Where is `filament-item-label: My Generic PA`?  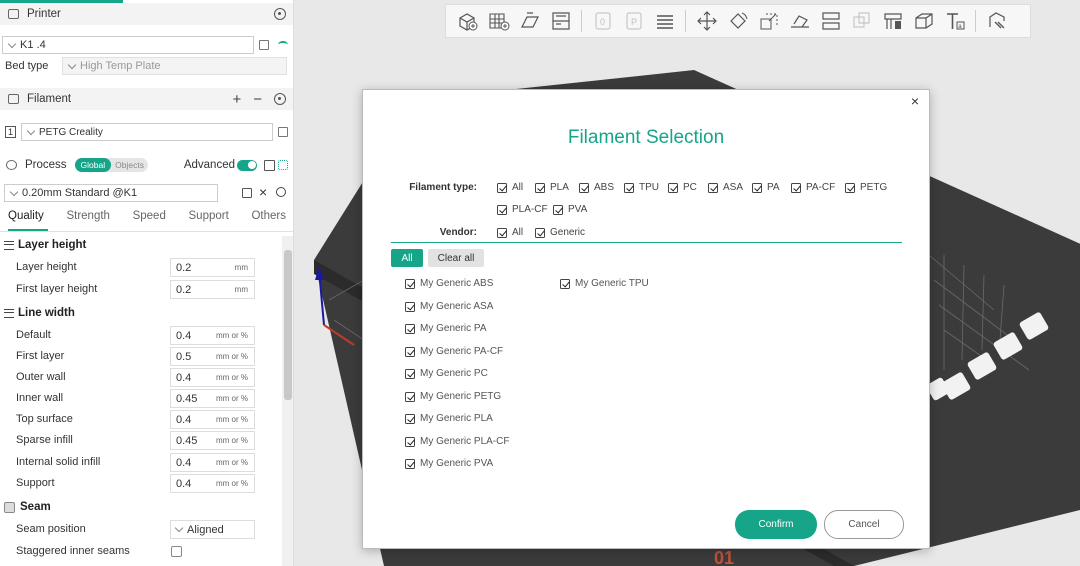 filament-item-label: My Generic PA is located at coordinates (453, 328).